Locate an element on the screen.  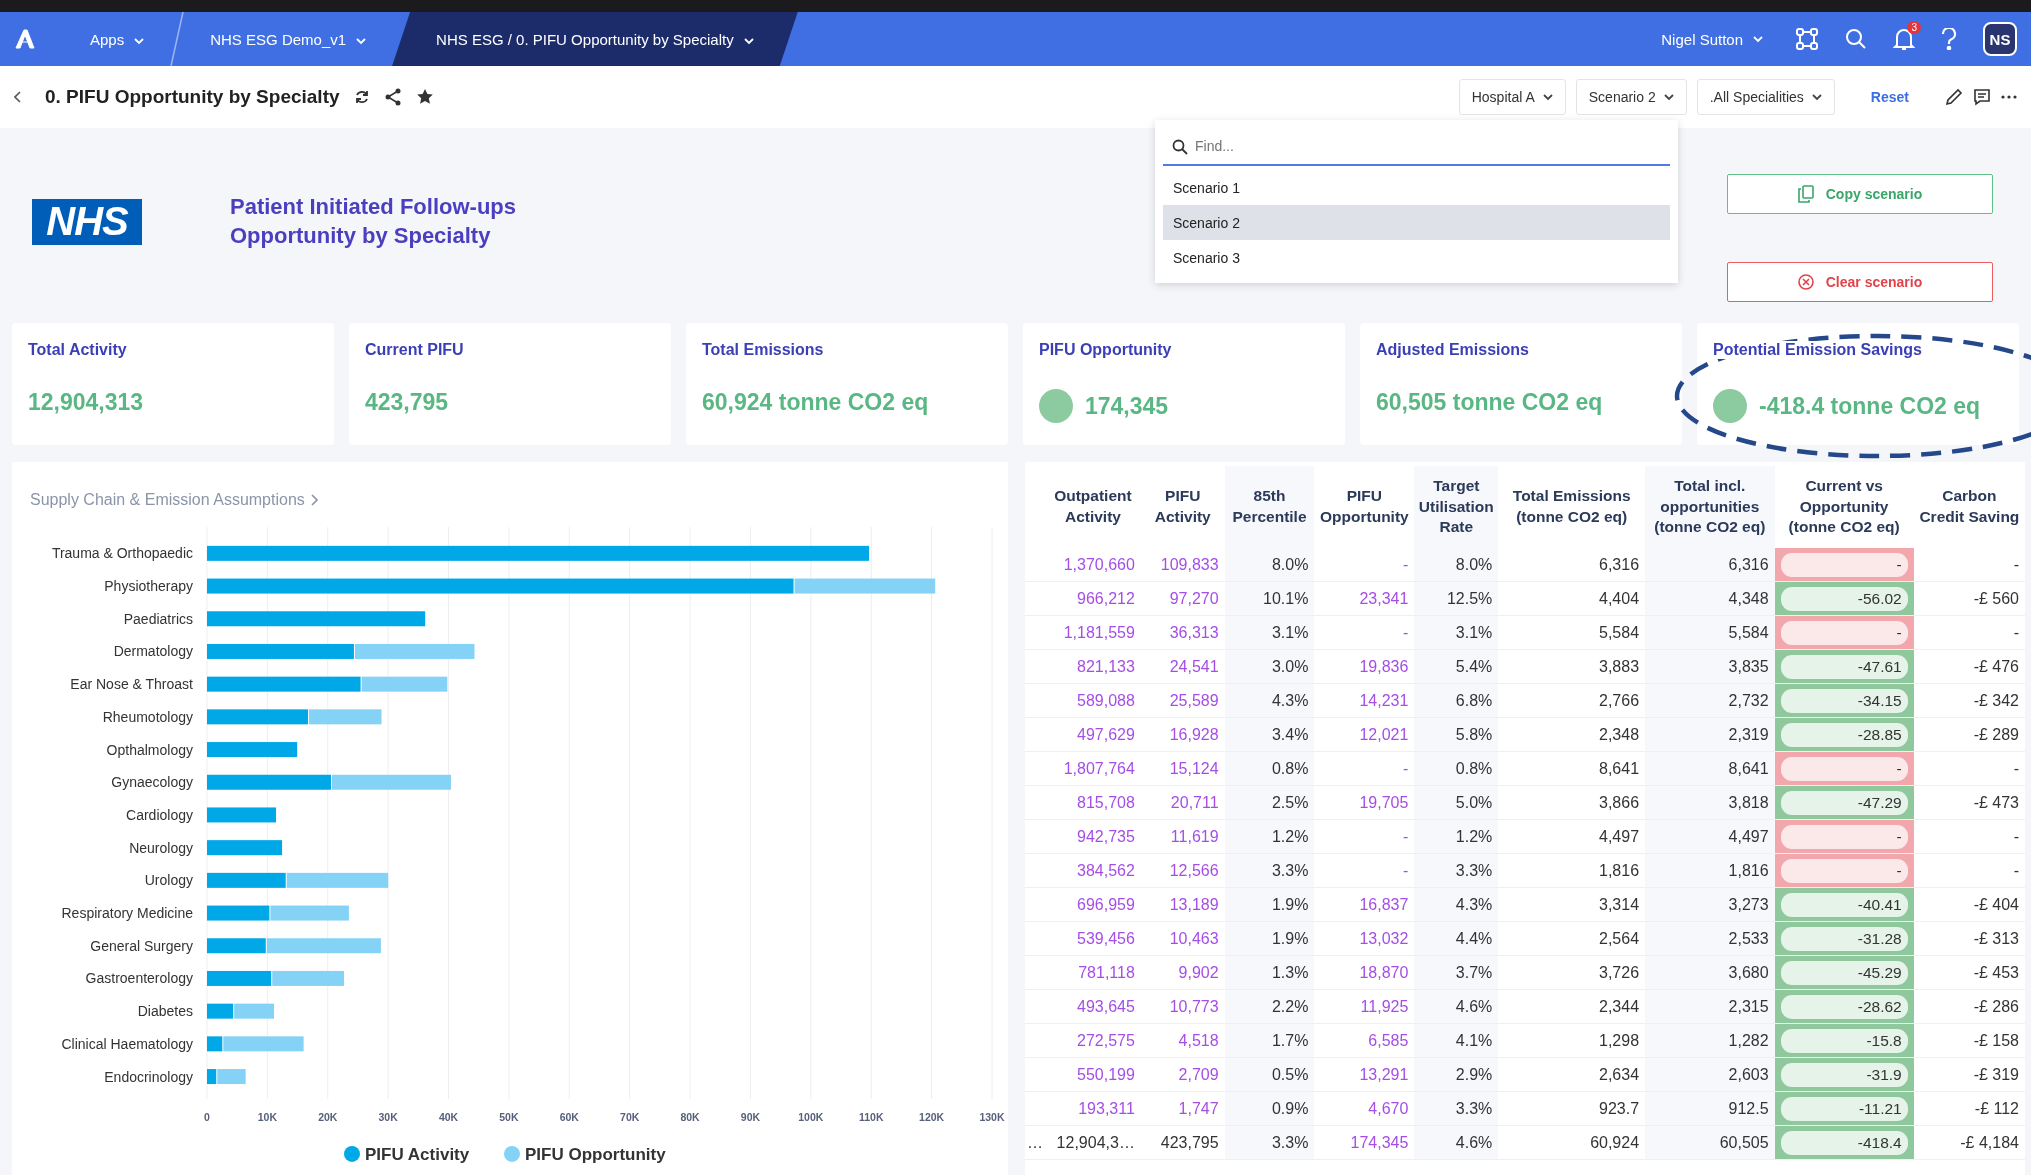
table-cell: -28.62 is located at coordinates (1844, 1006).